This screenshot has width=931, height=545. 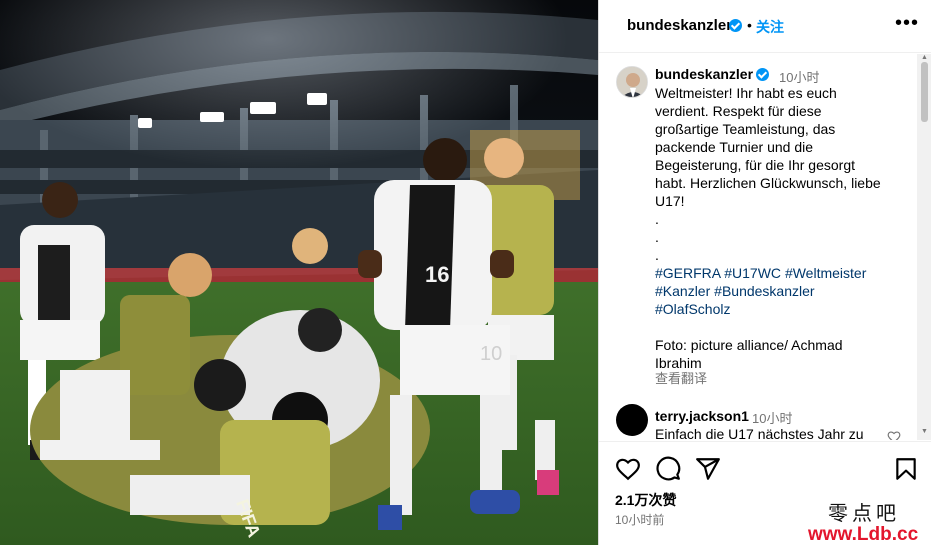 What do you see at coordinates (906, 469) in the screenshot?
I see `bookmark-icon` at bounding box center [906, 469].